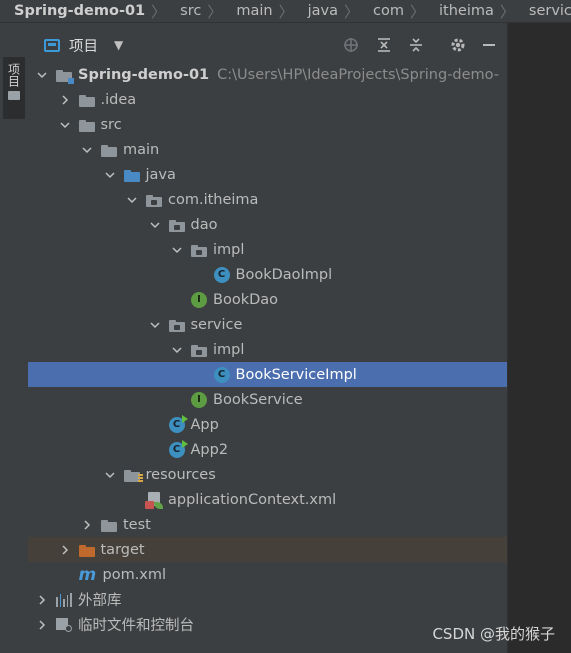  What do you see at coordinates (86, 550) in the screenshot?
I see `excluded-folder-icon` at bounding box center [86, 550].